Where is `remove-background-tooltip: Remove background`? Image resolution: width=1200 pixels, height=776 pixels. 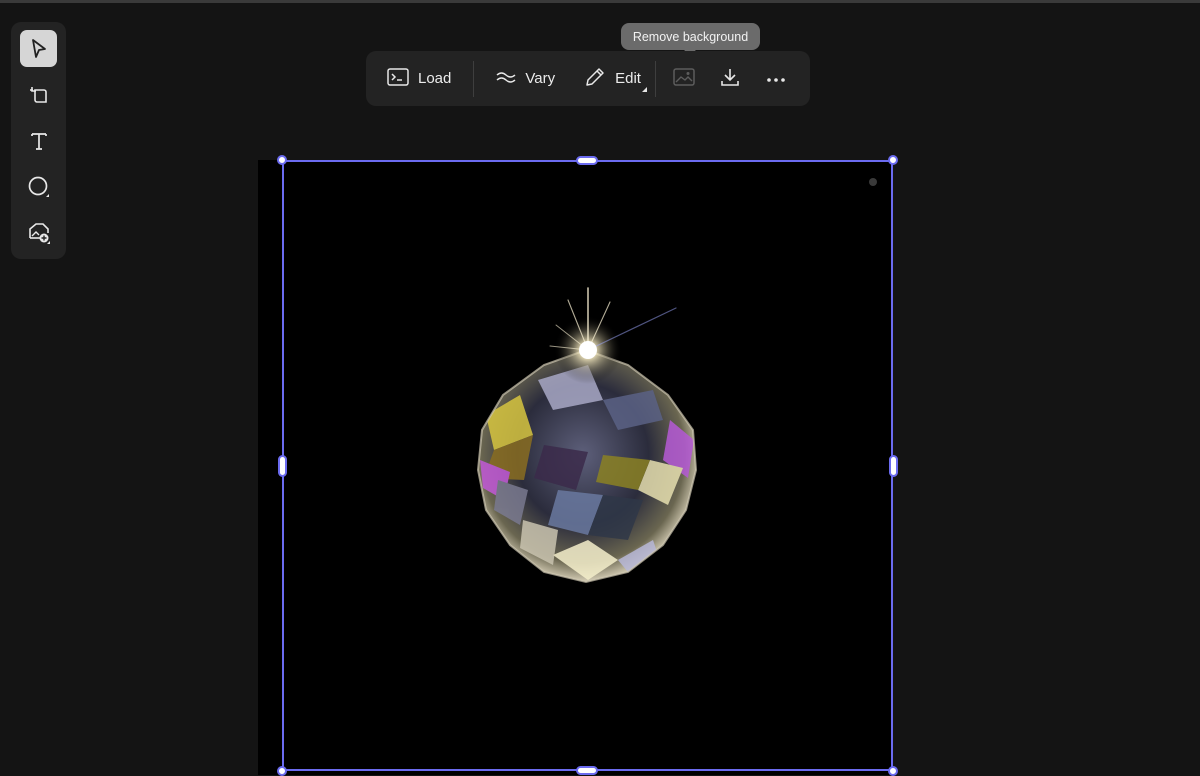 remove-background-tooltip: Remove background is located at coordinates (690, 39).